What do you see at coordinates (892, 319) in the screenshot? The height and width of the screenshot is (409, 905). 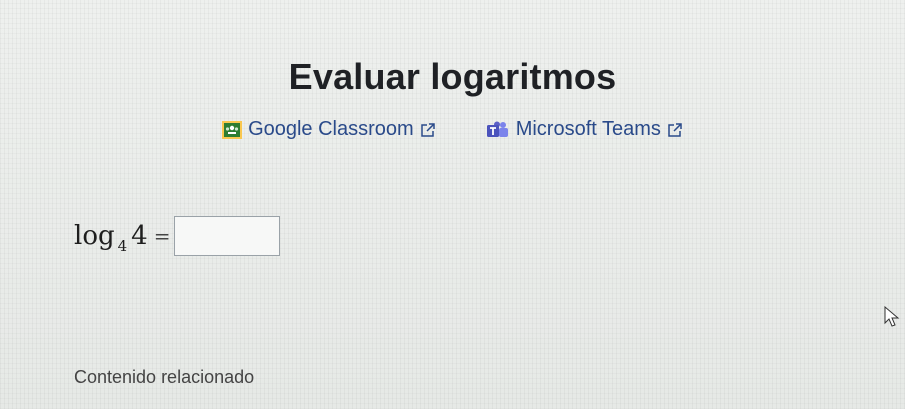 I see `mouse-cursor-icon` at bounding box center [892, 319].